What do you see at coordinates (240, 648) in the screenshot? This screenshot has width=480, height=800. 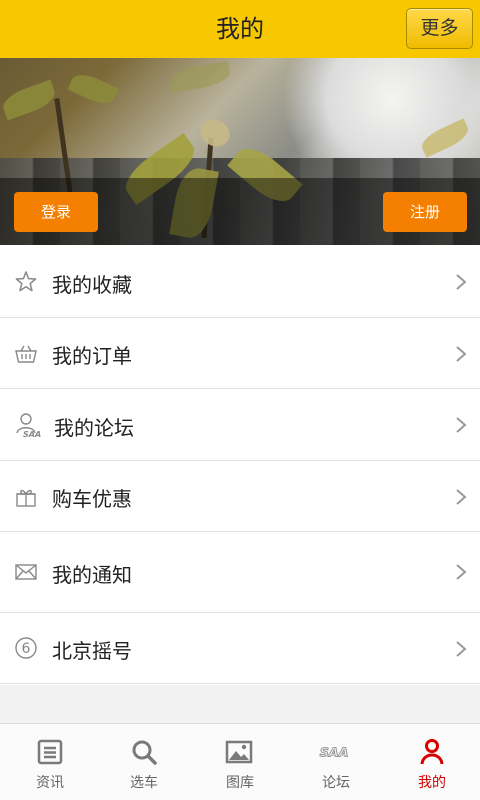 I see `menu-item-beijing-lottery: 6 北京摇号` at bounding box center [240, 648].